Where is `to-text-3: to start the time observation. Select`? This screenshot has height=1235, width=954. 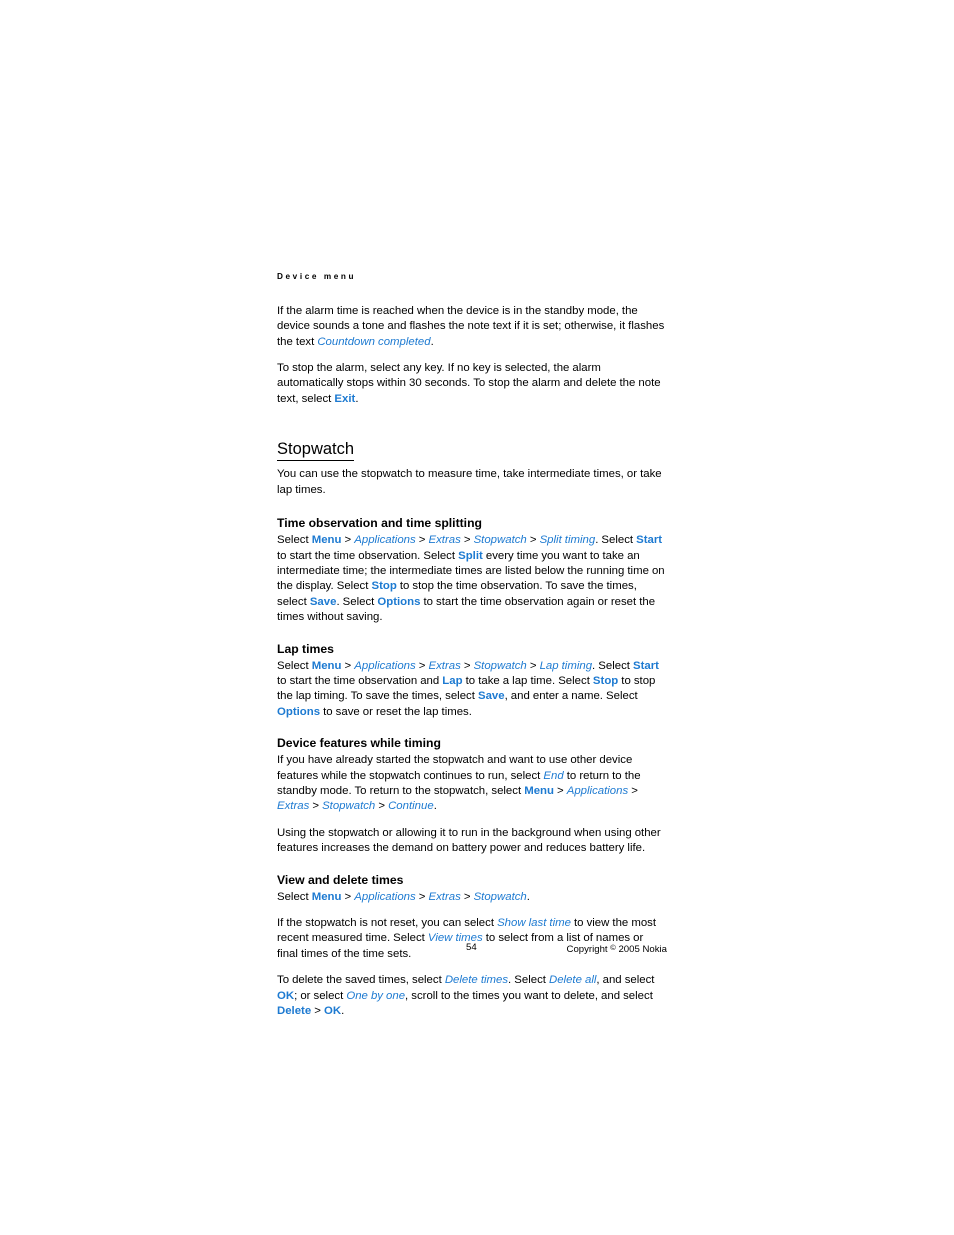
to-text-3: to start the time observation. Select is located at coordinates (368, 555).